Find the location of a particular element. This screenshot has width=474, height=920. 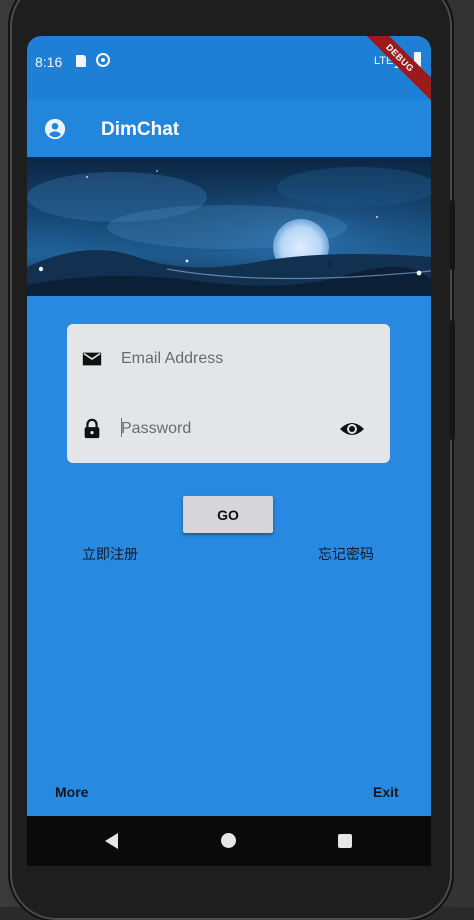

email-field is located at coordinates (221, 359).